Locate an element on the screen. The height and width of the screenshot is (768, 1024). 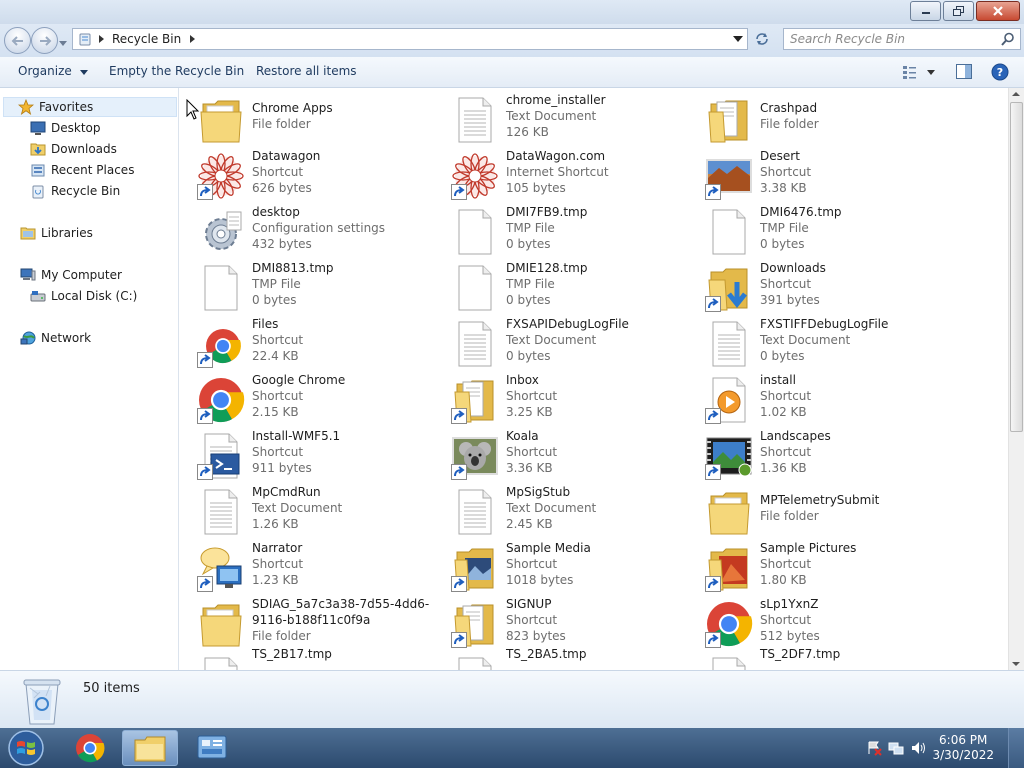
nav-desktop: Desktop is located at coordinates (65, 128).